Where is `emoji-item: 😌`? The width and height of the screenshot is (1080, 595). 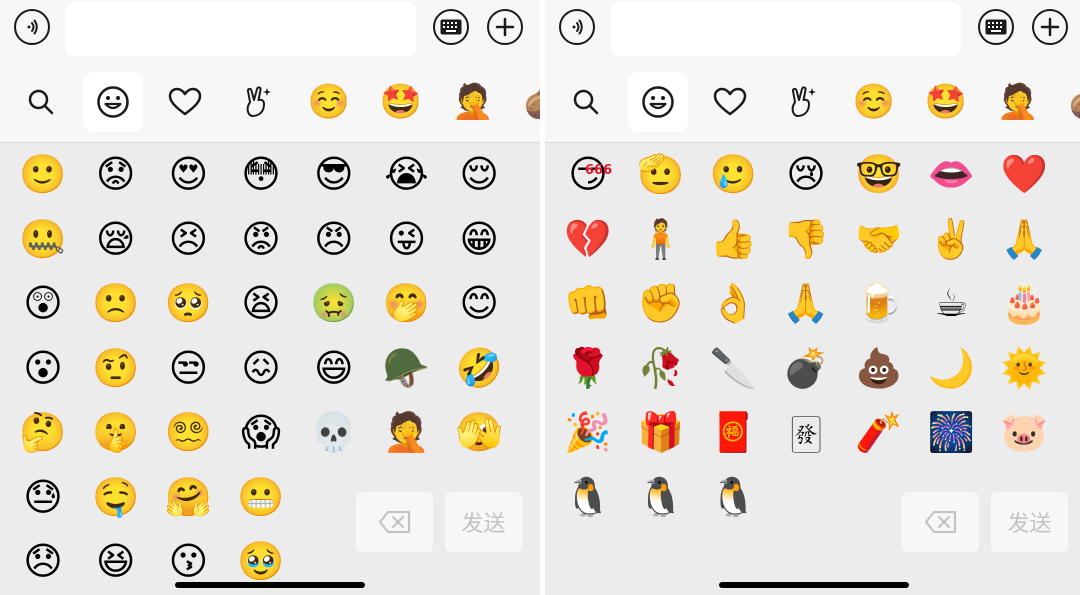
emoji-item: 😌 is located at coordinates (479, 174).